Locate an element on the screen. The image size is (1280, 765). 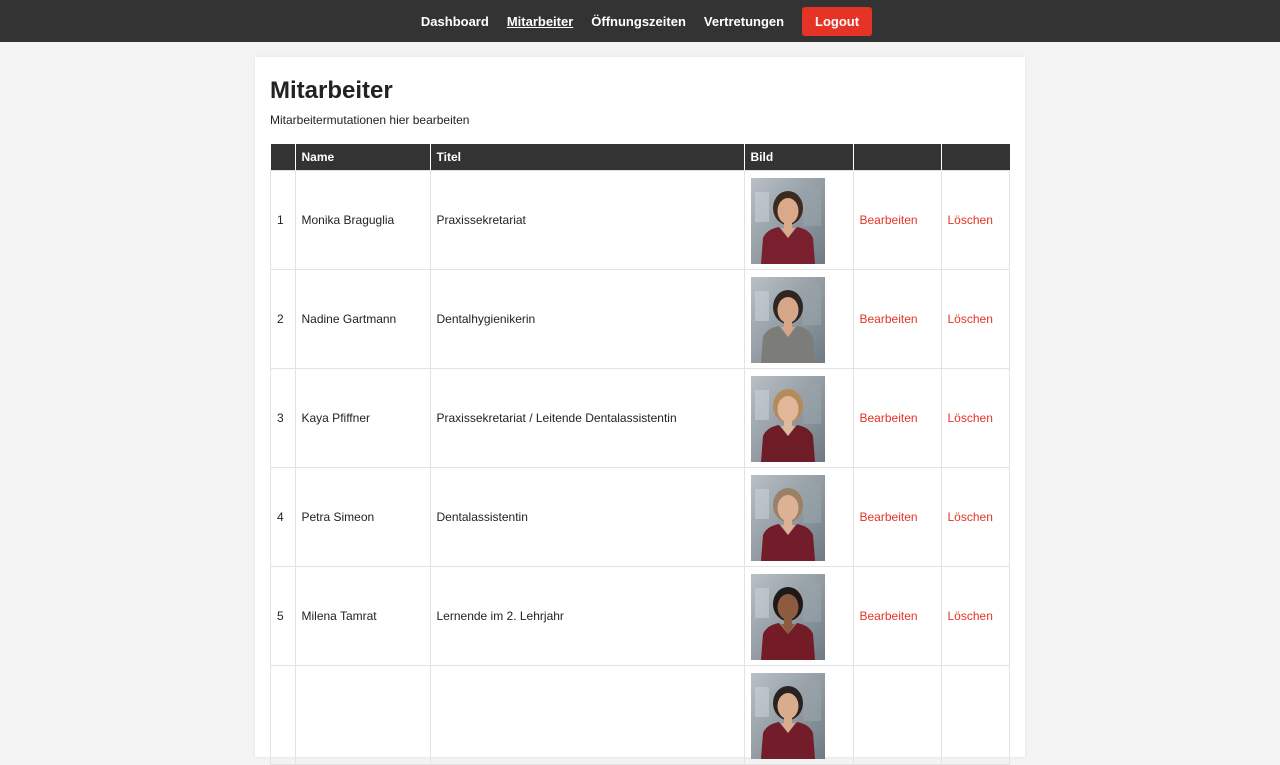
employee-name: Petra Simeon is located at coordinates (362, 517).